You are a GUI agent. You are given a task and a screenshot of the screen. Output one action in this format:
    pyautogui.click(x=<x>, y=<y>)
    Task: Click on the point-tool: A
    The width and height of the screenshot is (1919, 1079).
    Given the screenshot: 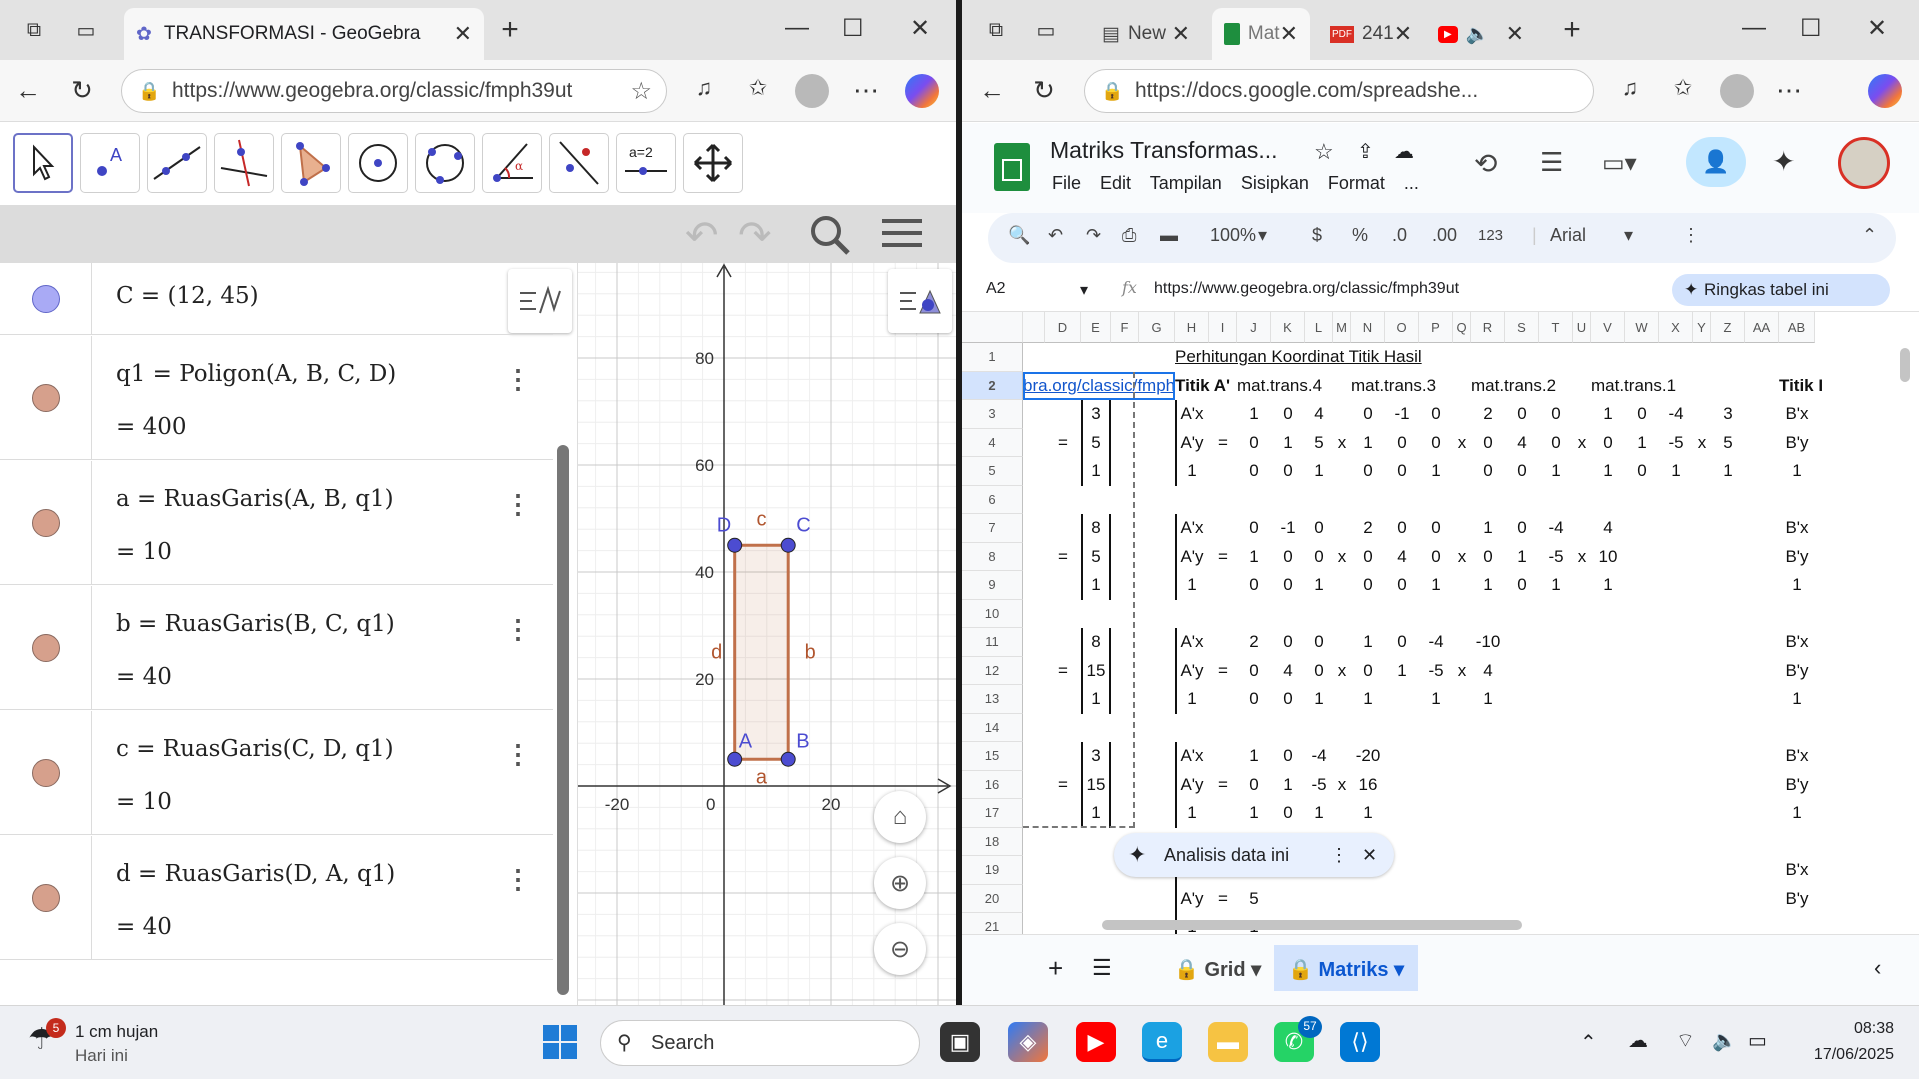 What is the action you would take?
    pyautogui.click(x=110, y=163)
    